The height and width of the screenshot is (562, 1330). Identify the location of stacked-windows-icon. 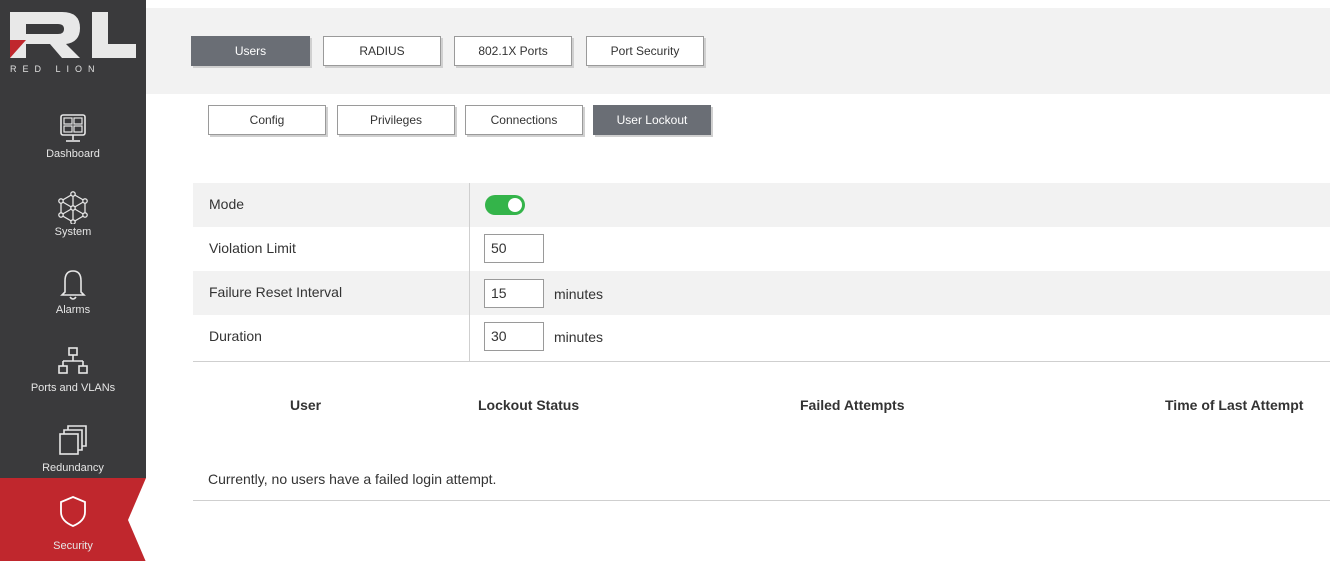
(73, 440).